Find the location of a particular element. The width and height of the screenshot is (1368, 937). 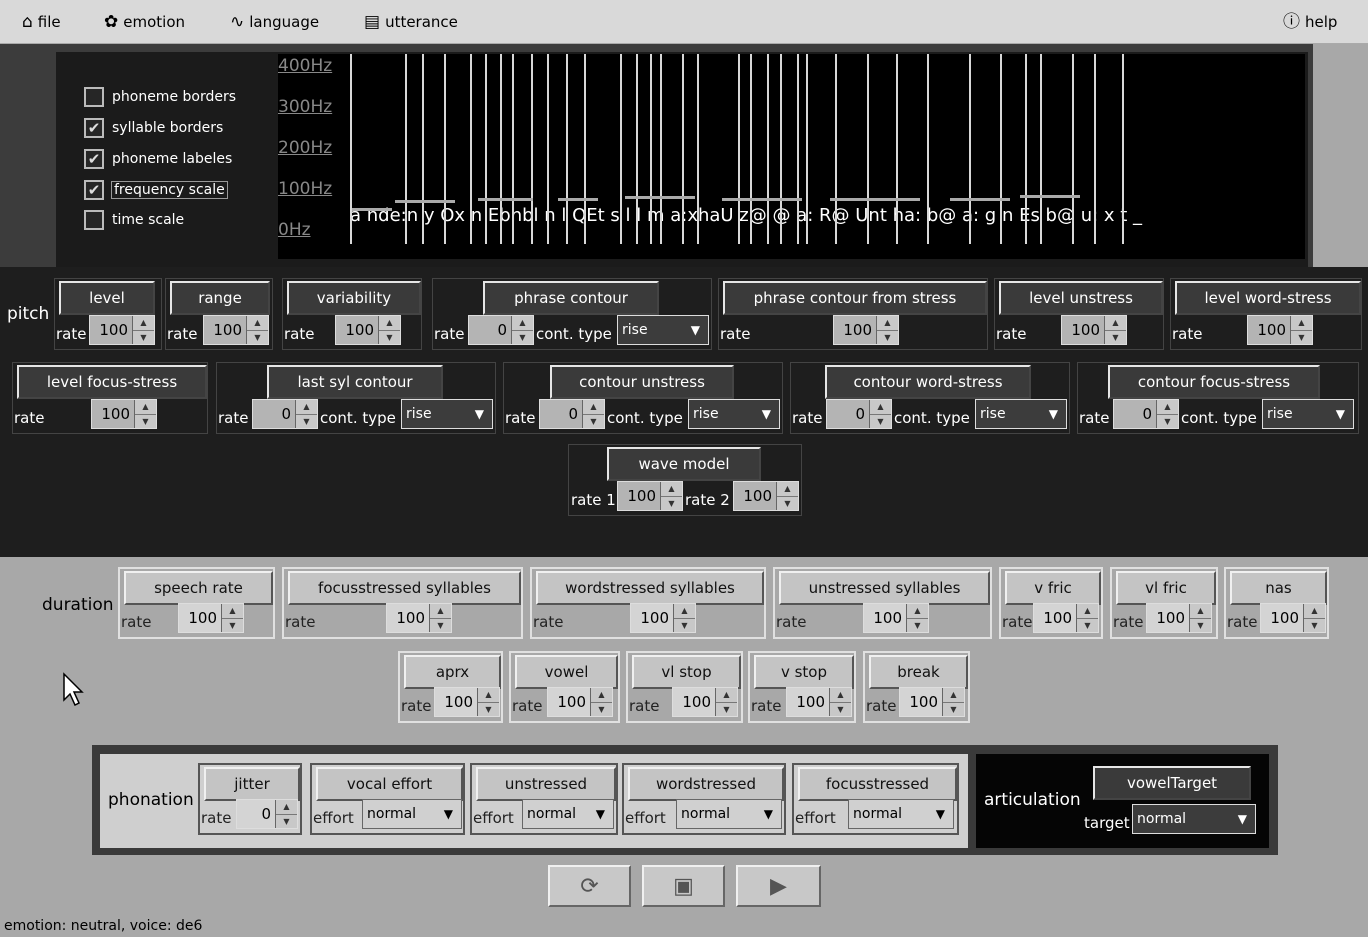

phonation-vocal-effort-effort-select: normal ▼ is located at coordinates (412, 814).